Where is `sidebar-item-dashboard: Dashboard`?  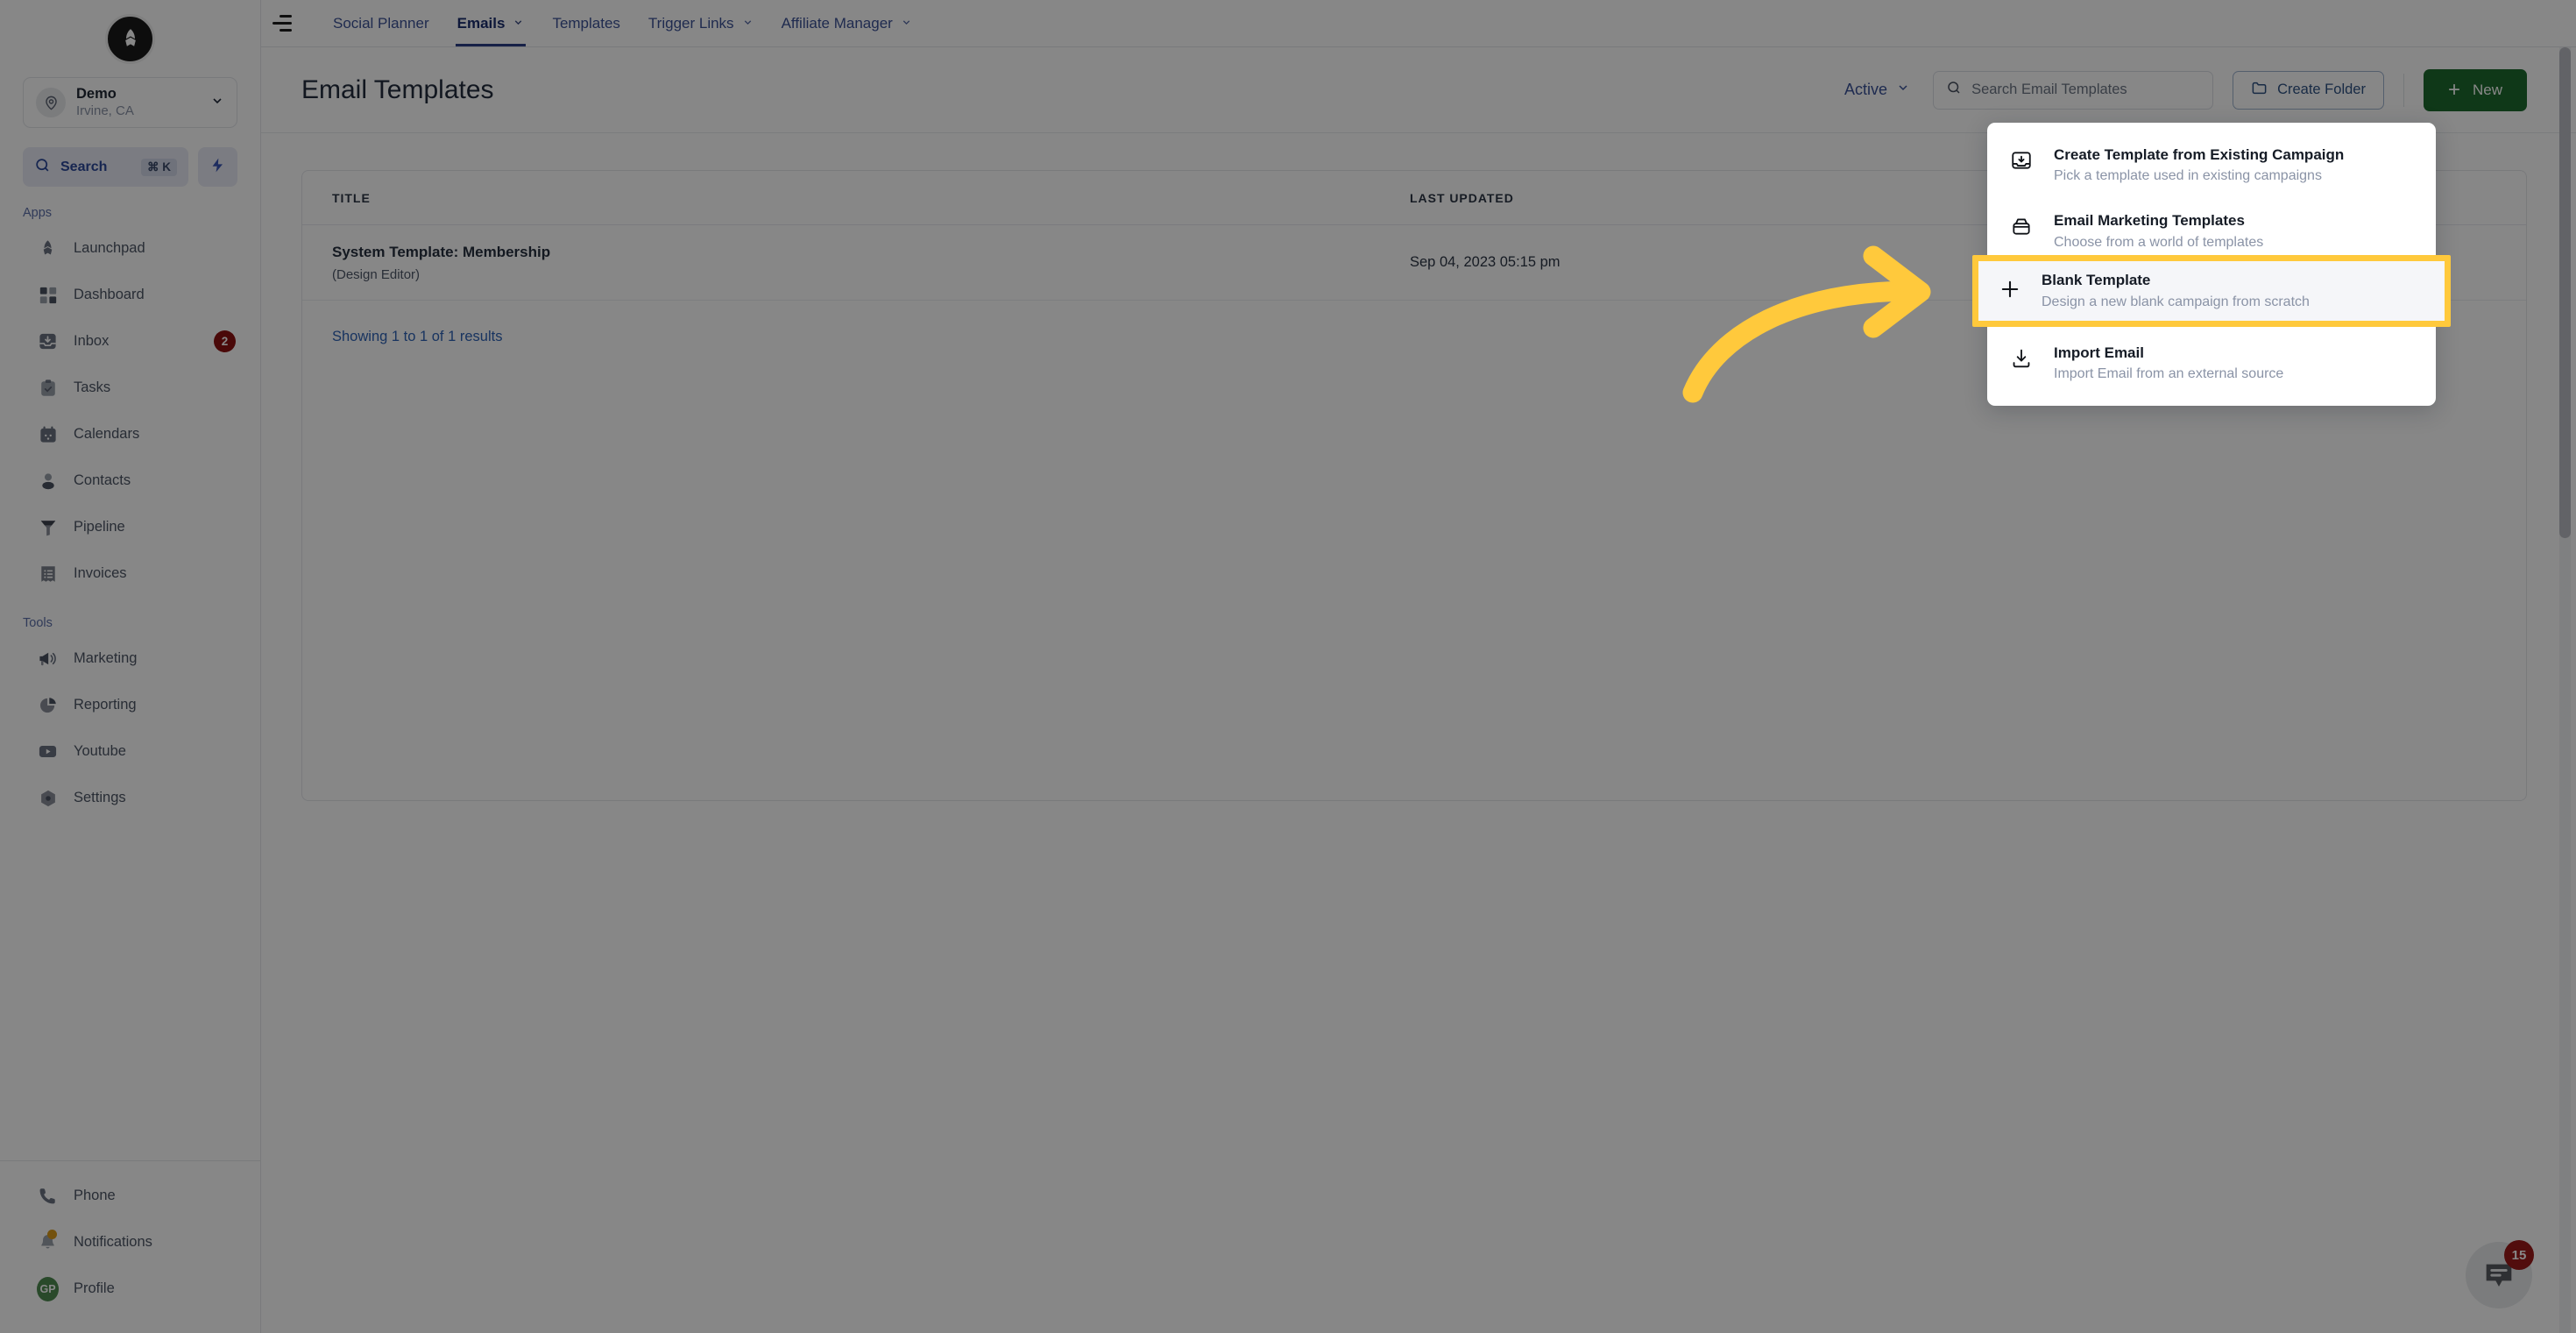 sidebar-item-dashboard: Dashboard is located at coordinates (130, 295).